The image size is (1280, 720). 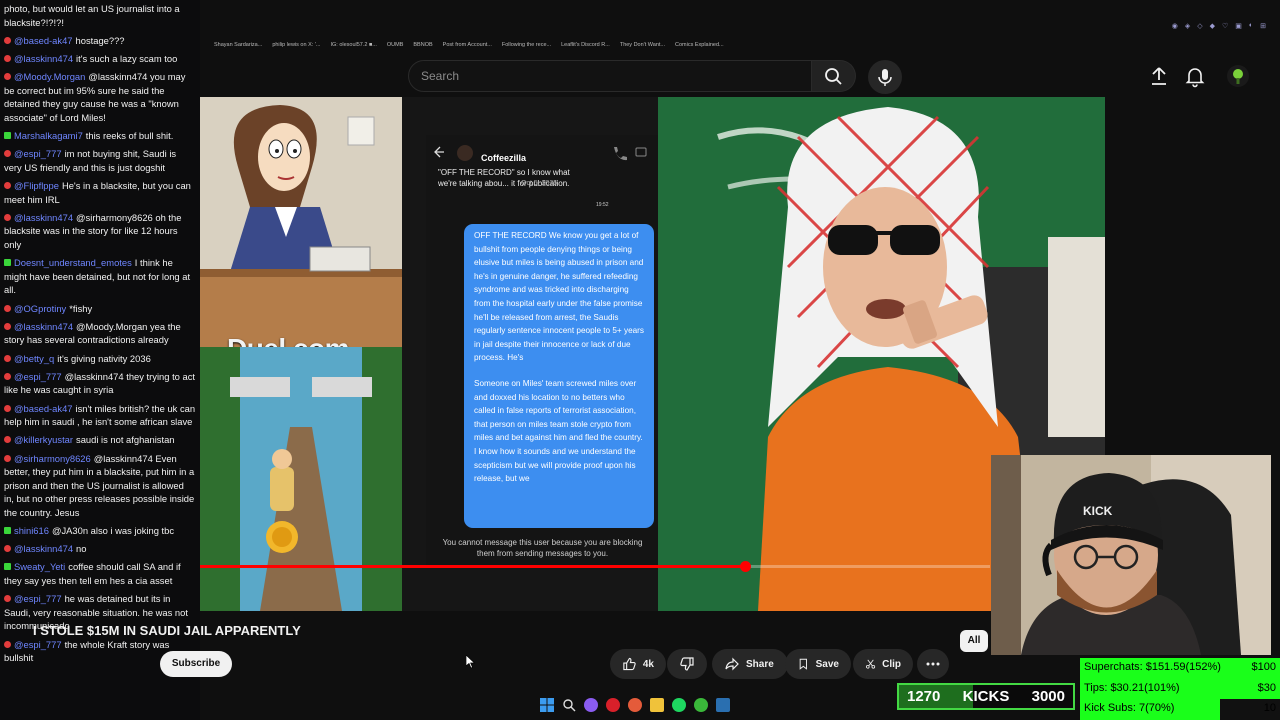 I want to click on windows-start-icon, so click(x=547, y=705).